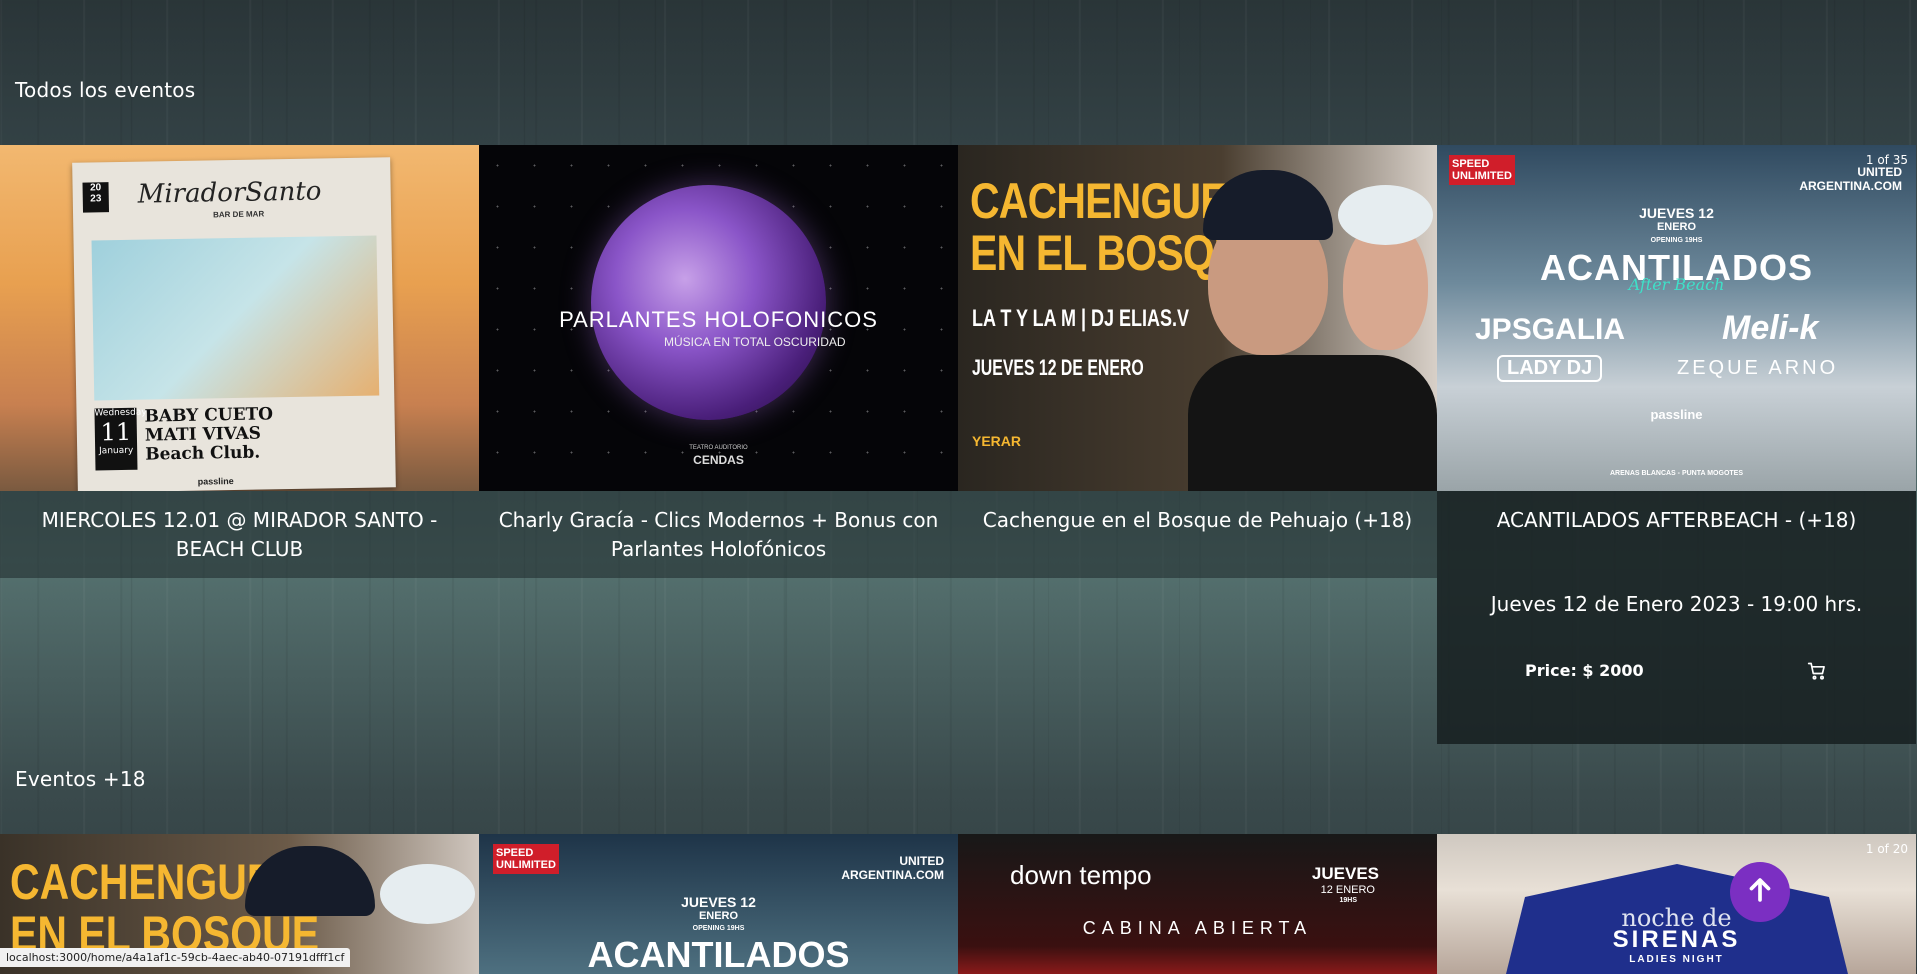 The width and height of the screenshot is (1917, 974). Describe the element at coordinates (1770, 328) in the screenshot. I see `poster-artist: Meli-k` at that location.